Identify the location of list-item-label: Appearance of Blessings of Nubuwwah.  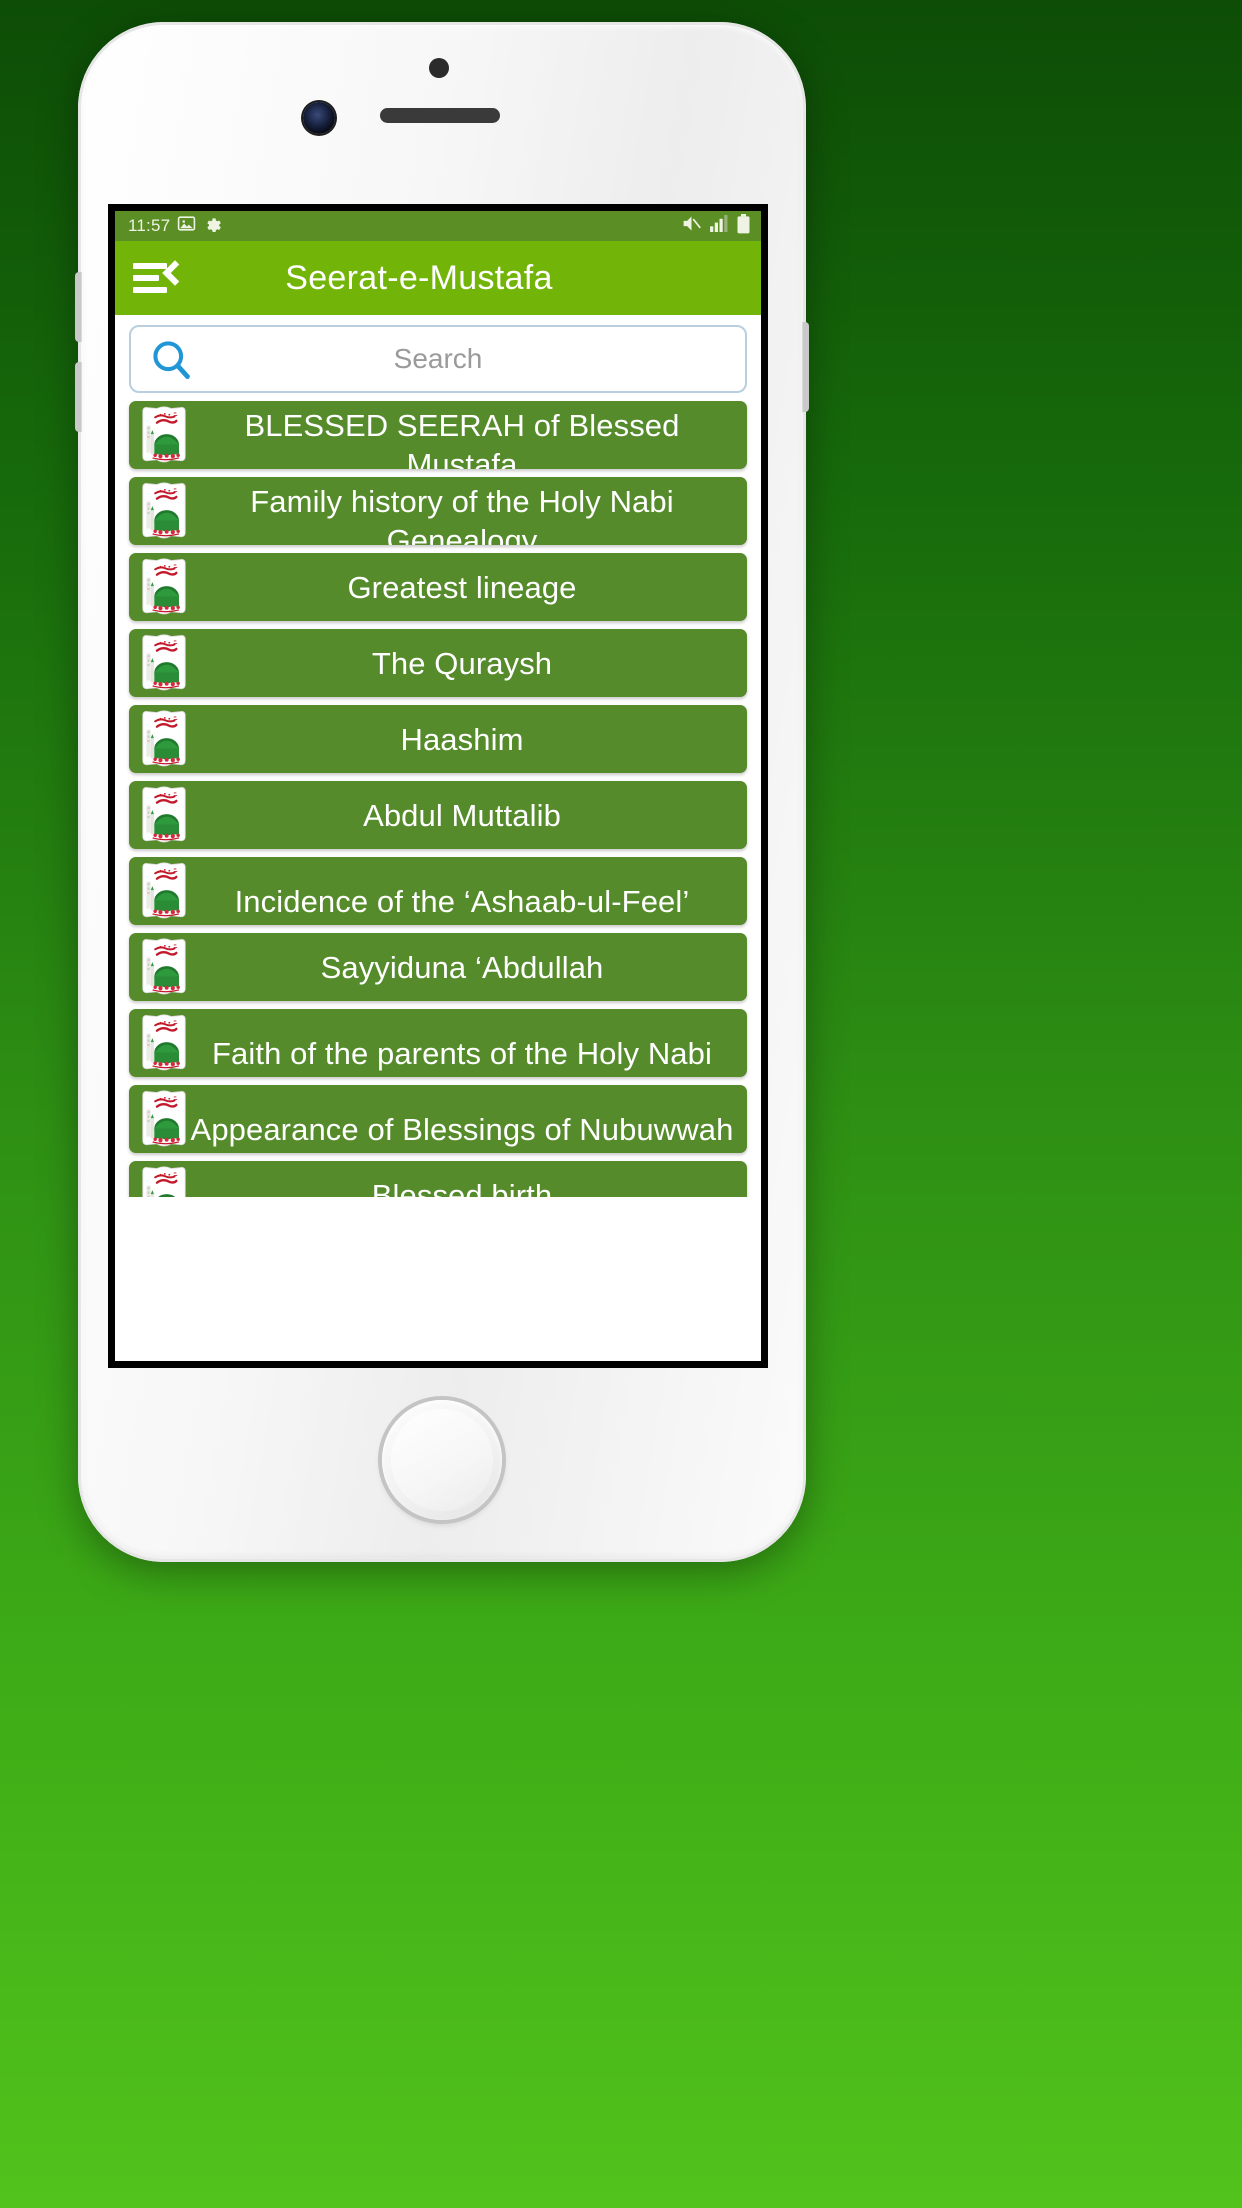
(462, 1129).